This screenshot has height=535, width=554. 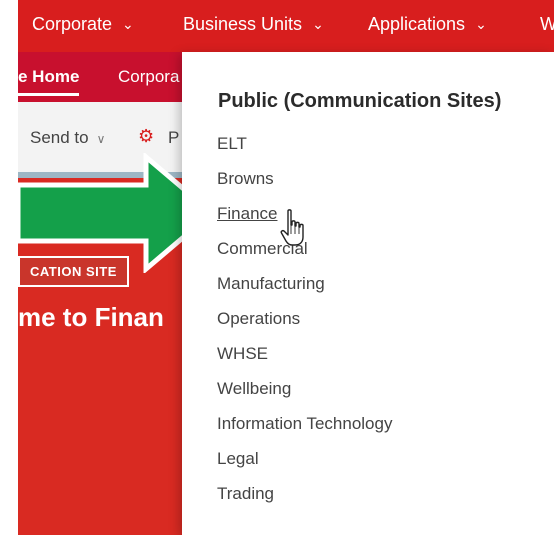 What do you see at coordinates (148, 77) in the screenshot?
I see `site-nav-corporate: Corpora` at bounding box center [148, 77].